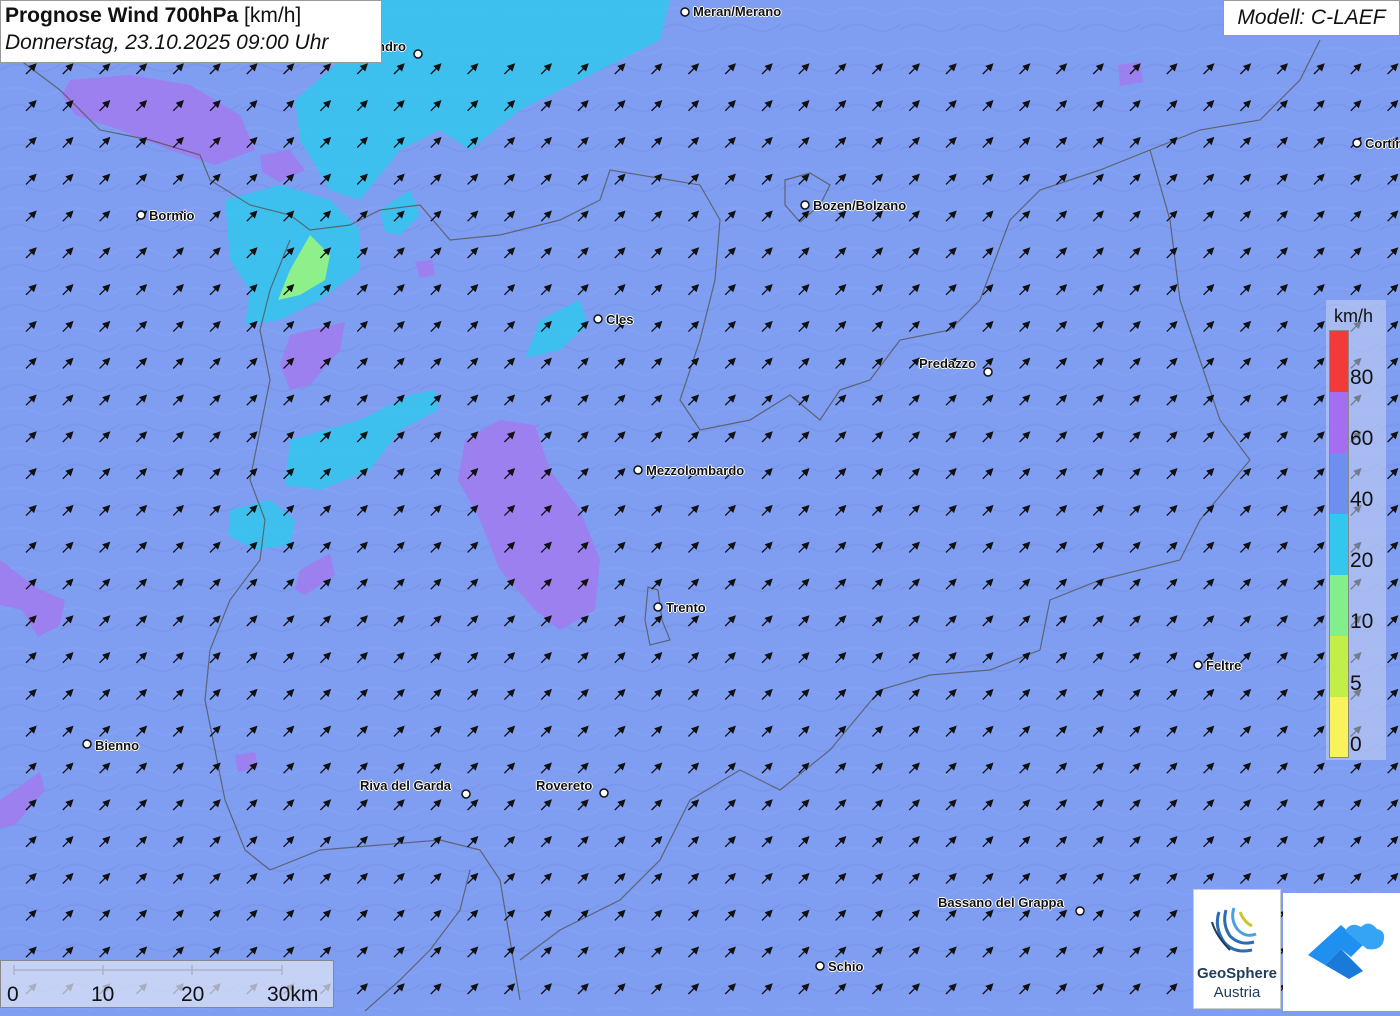  I want to click on legend-color-bar, so click(1339, 544).